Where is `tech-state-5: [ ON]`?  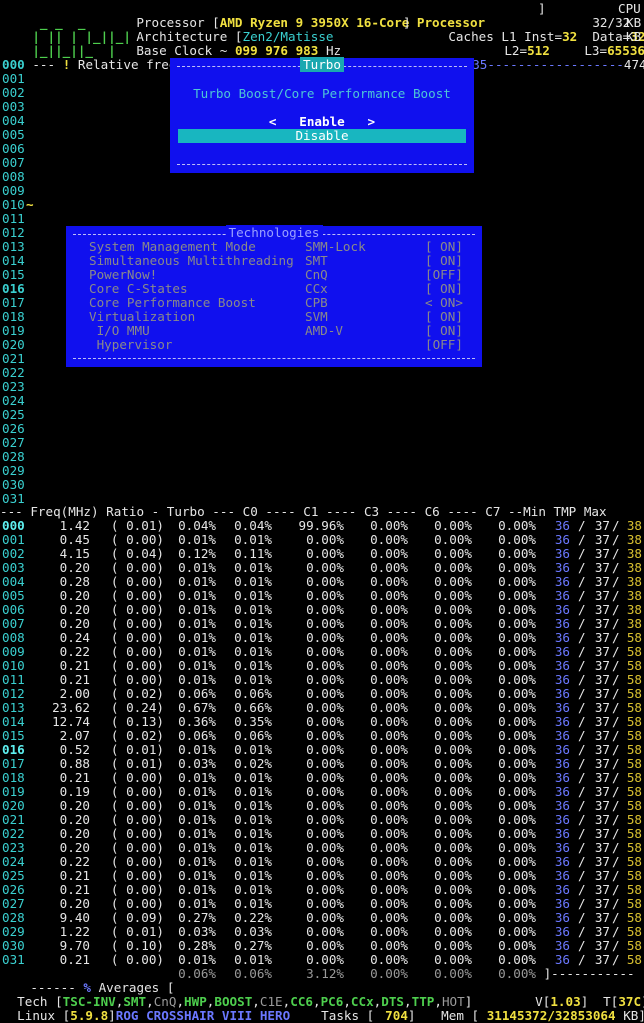 tech-state-5: [ ON] is located at coordinates (444, 317).